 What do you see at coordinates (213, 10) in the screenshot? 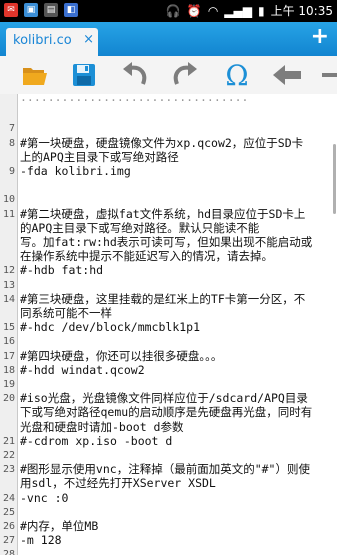
I see `wifi-icon: ◠` at bounding box center [213, 10].